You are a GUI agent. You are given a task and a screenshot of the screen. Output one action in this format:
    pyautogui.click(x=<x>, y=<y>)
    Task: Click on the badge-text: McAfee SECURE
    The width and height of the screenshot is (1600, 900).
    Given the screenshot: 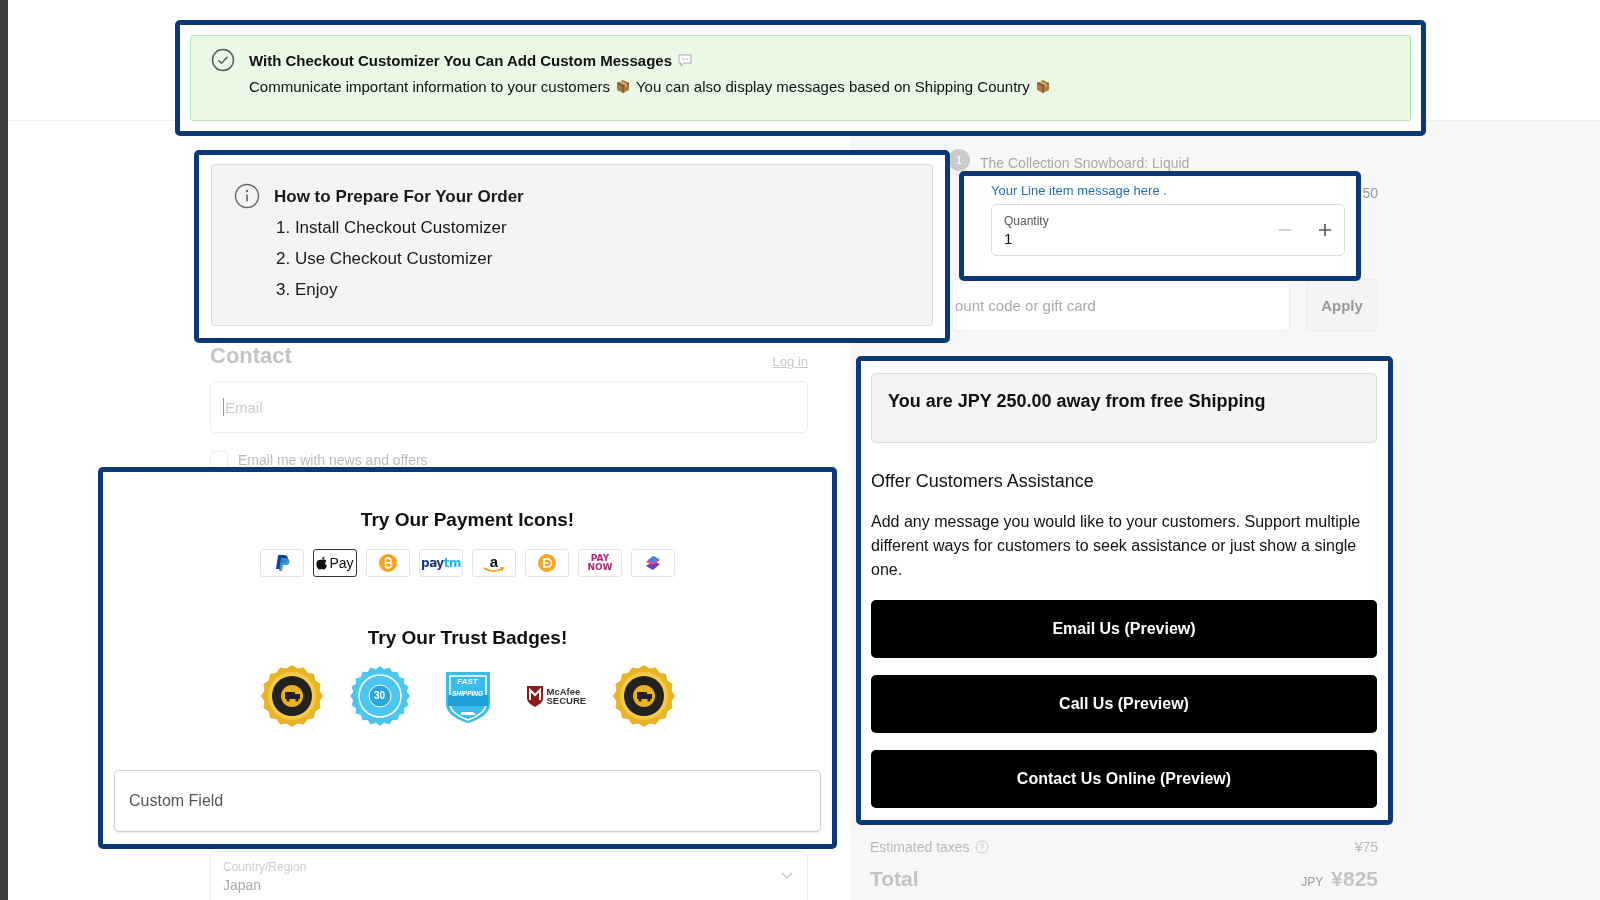 What is the action you would take?
    pyautogui.click(x=566, y=696)
    